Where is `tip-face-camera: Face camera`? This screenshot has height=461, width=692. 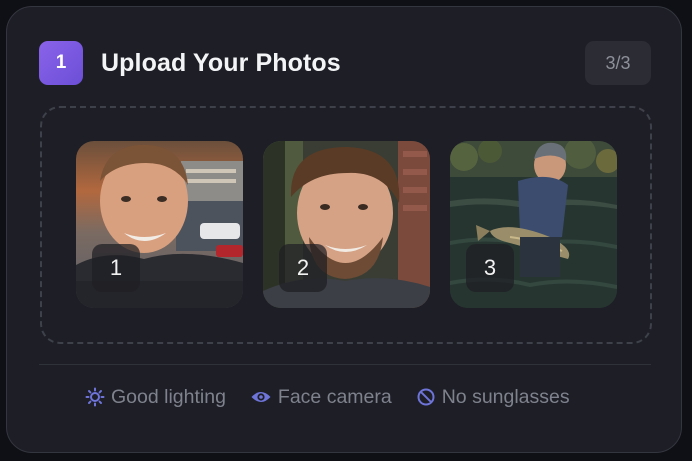
tip-face-camera: Face camera is located at coordinates (321, 397).